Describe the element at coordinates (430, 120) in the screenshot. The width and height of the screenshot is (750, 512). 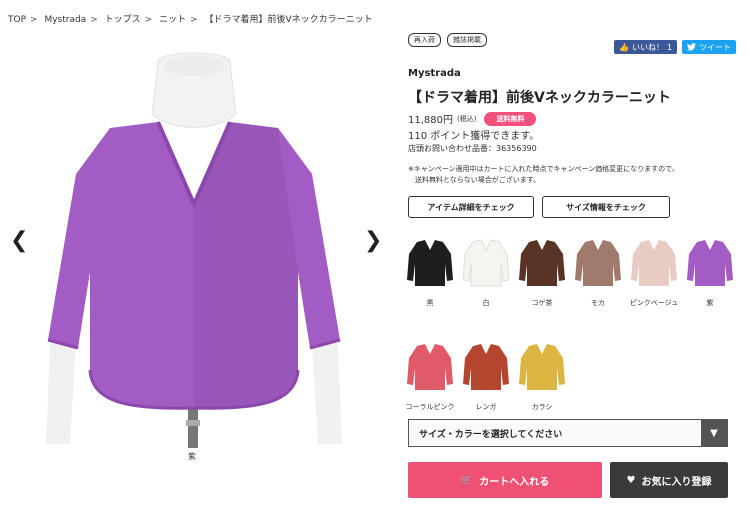
I see `price: 11,880円` at that location.